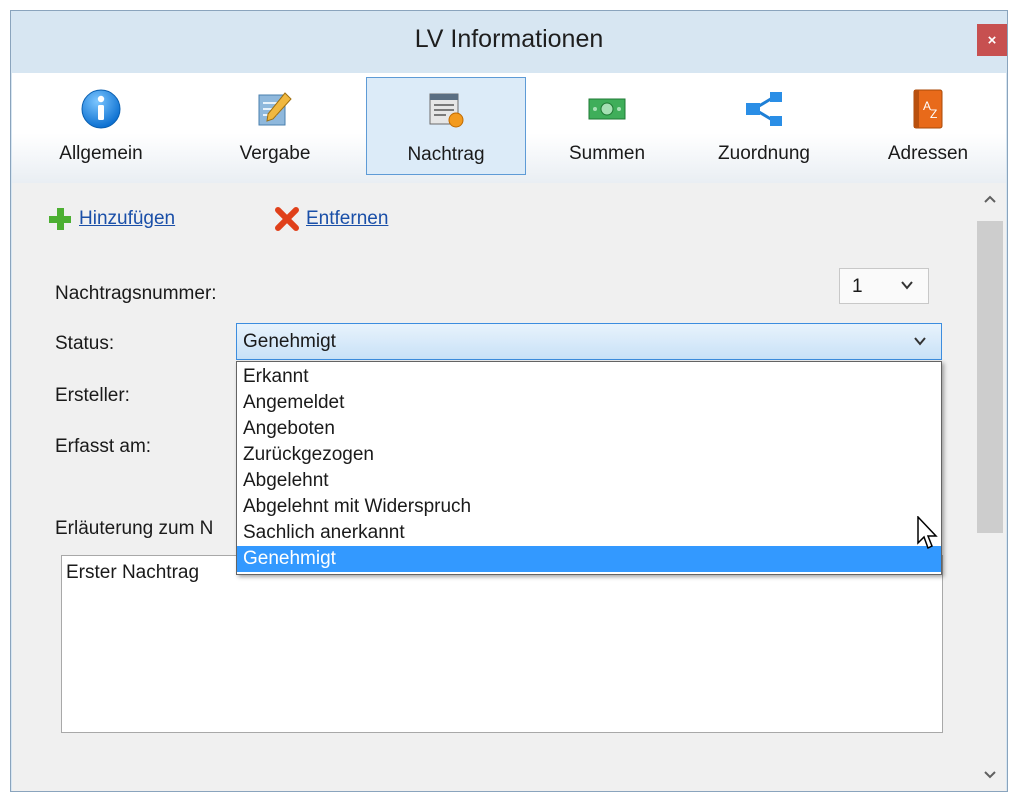 The image size is (1010, 796). I want to click on address-book-icon: A Z, so click(928, 109).